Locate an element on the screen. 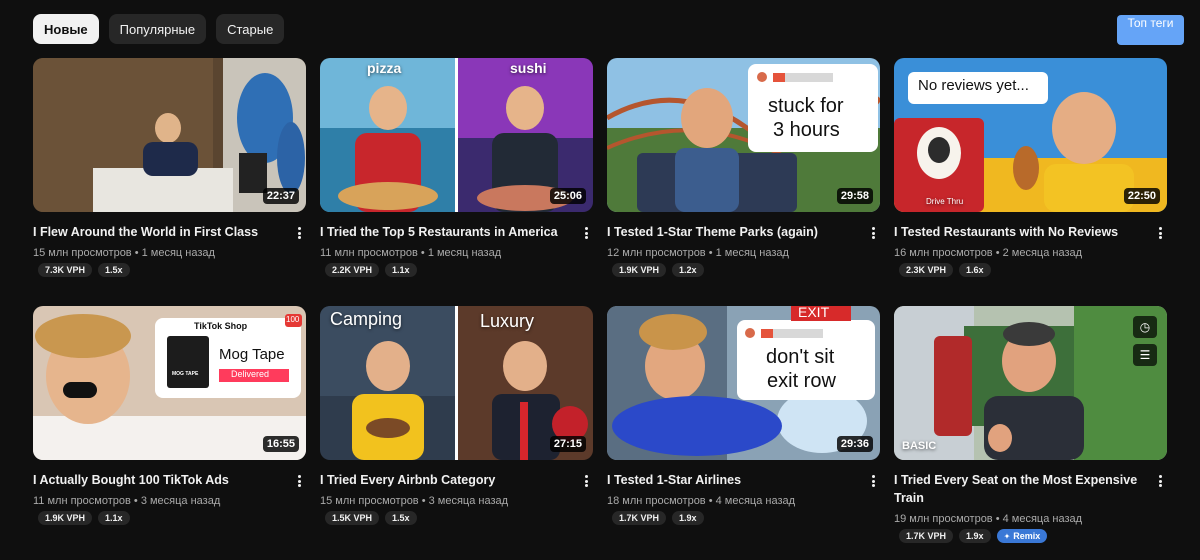  stats-badges: 1.7K VPH 1.9x is located at coordinates (658, 518).